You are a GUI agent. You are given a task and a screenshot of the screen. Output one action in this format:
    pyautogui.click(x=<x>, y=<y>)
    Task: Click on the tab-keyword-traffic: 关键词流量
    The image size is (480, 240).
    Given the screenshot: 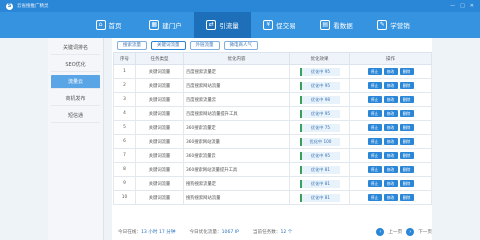 What is the action you would take?
    pyautogui.click(x=168, y=45)
    